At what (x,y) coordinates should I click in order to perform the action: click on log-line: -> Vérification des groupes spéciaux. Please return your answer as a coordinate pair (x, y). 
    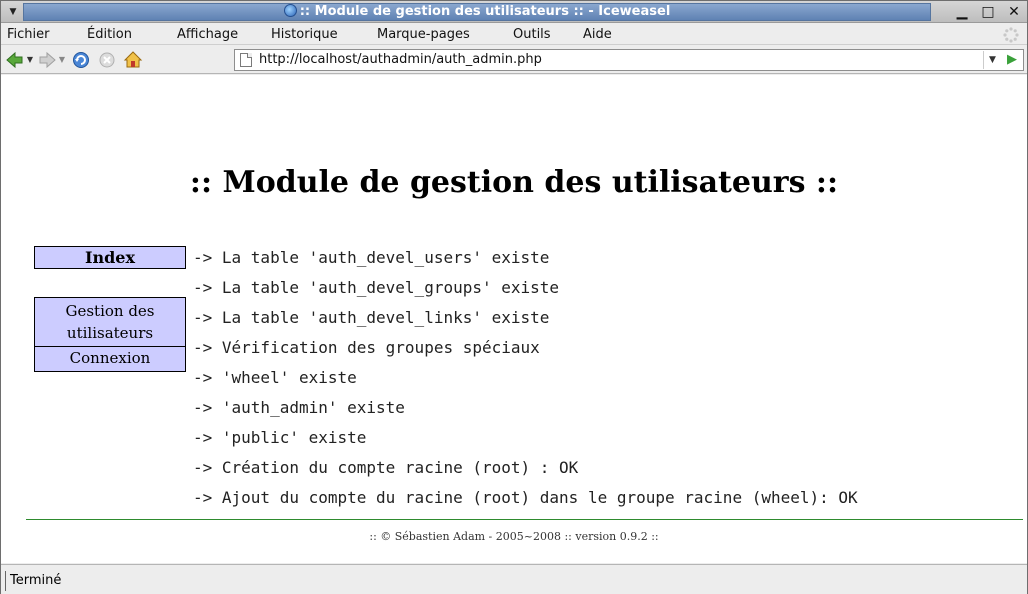
    Looking at the image, I should click on (366, 347).